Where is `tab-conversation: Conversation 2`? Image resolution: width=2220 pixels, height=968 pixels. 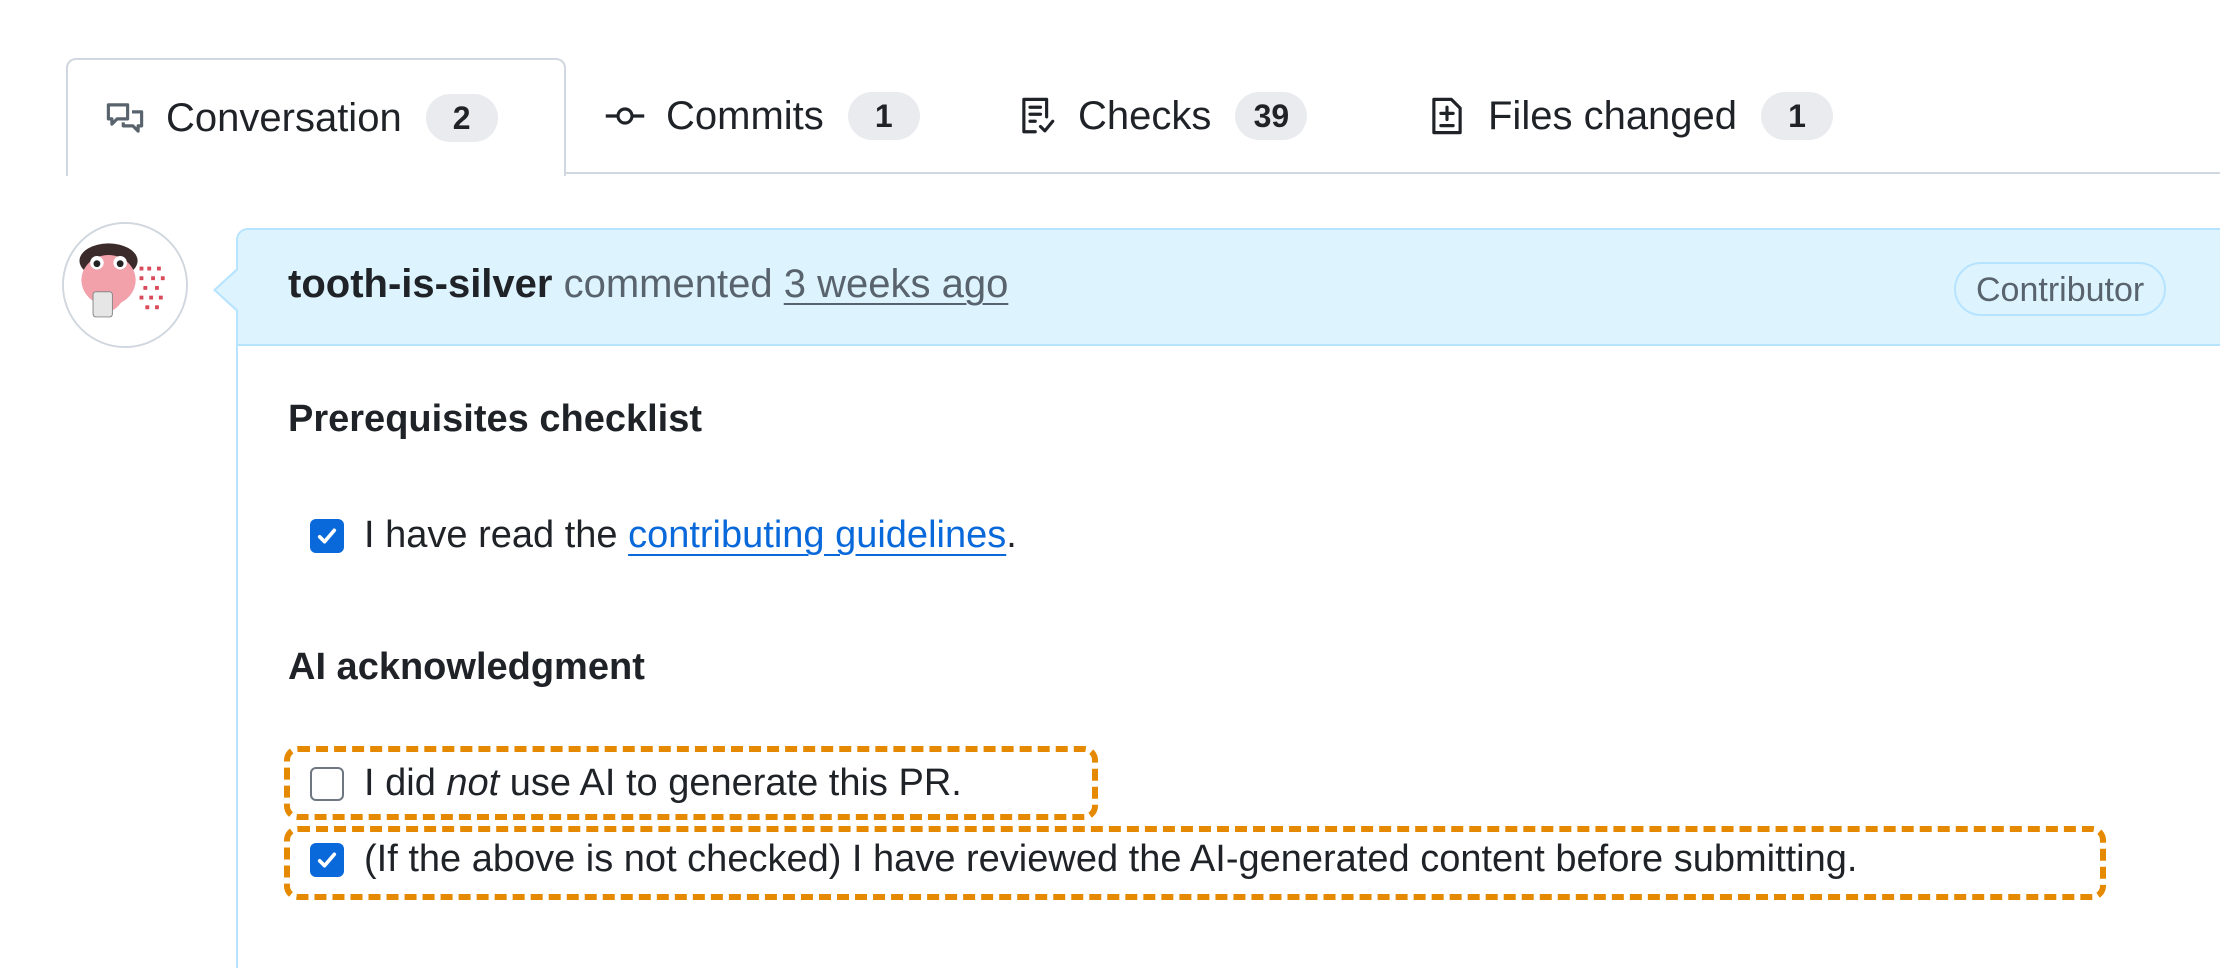 tab-conversation: Conversation 2 is located at coordinates (316, 117).